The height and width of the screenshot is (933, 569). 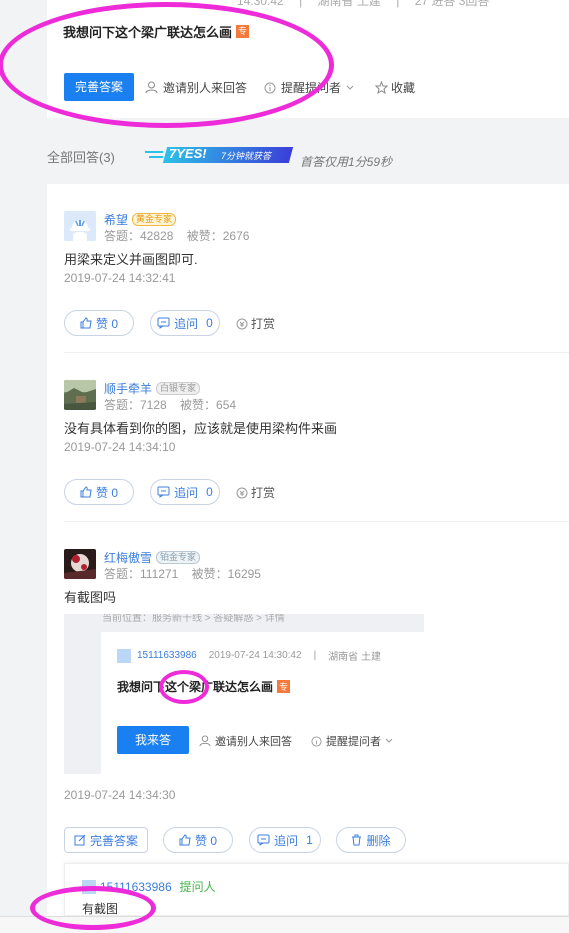 What do you see at coordinates (128, 557) in the screenshot?
I see `author-name: 红梅傲雪` at bounding box center [128, 557].